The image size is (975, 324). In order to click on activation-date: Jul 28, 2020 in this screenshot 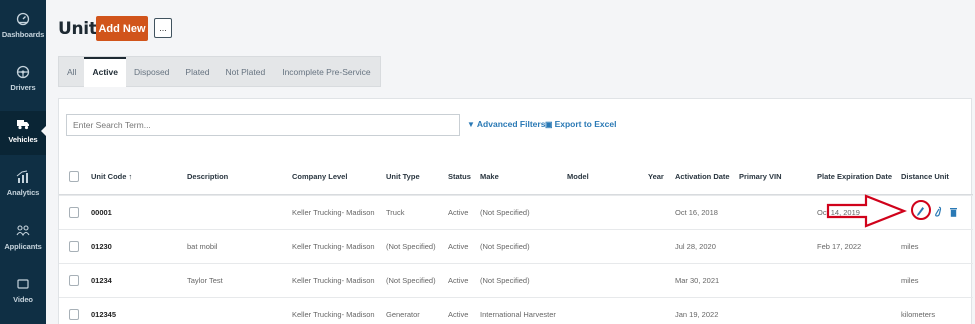, I will do `click(695, 246)`.